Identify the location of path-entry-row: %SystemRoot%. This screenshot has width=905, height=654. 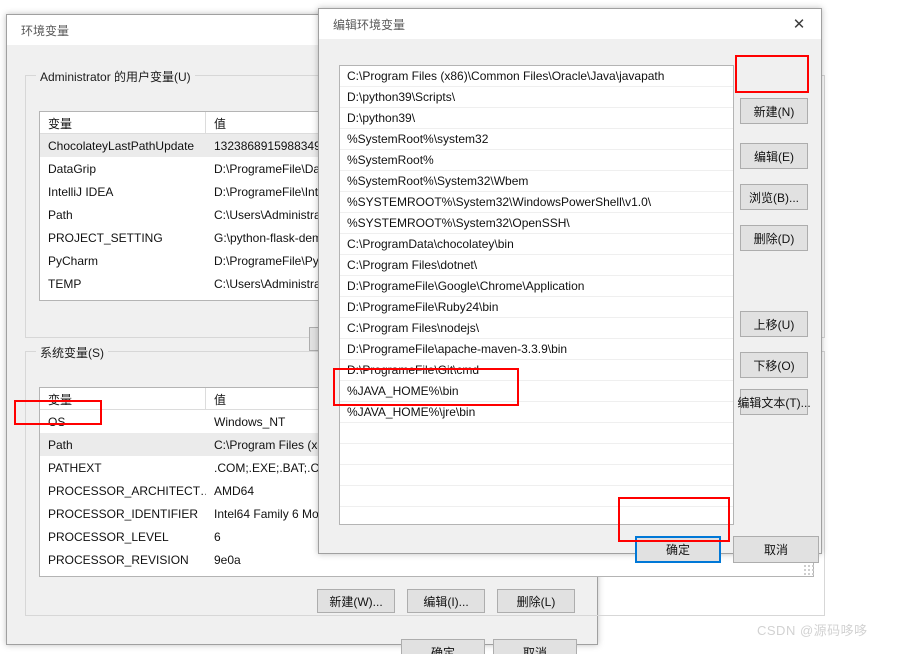
(536, 160).